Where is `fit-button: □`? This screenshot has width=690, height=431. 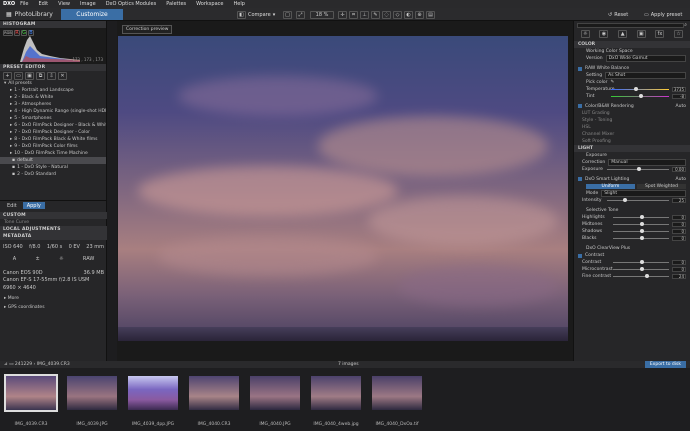 fit-button: □ is located at coordinates (287, 14).